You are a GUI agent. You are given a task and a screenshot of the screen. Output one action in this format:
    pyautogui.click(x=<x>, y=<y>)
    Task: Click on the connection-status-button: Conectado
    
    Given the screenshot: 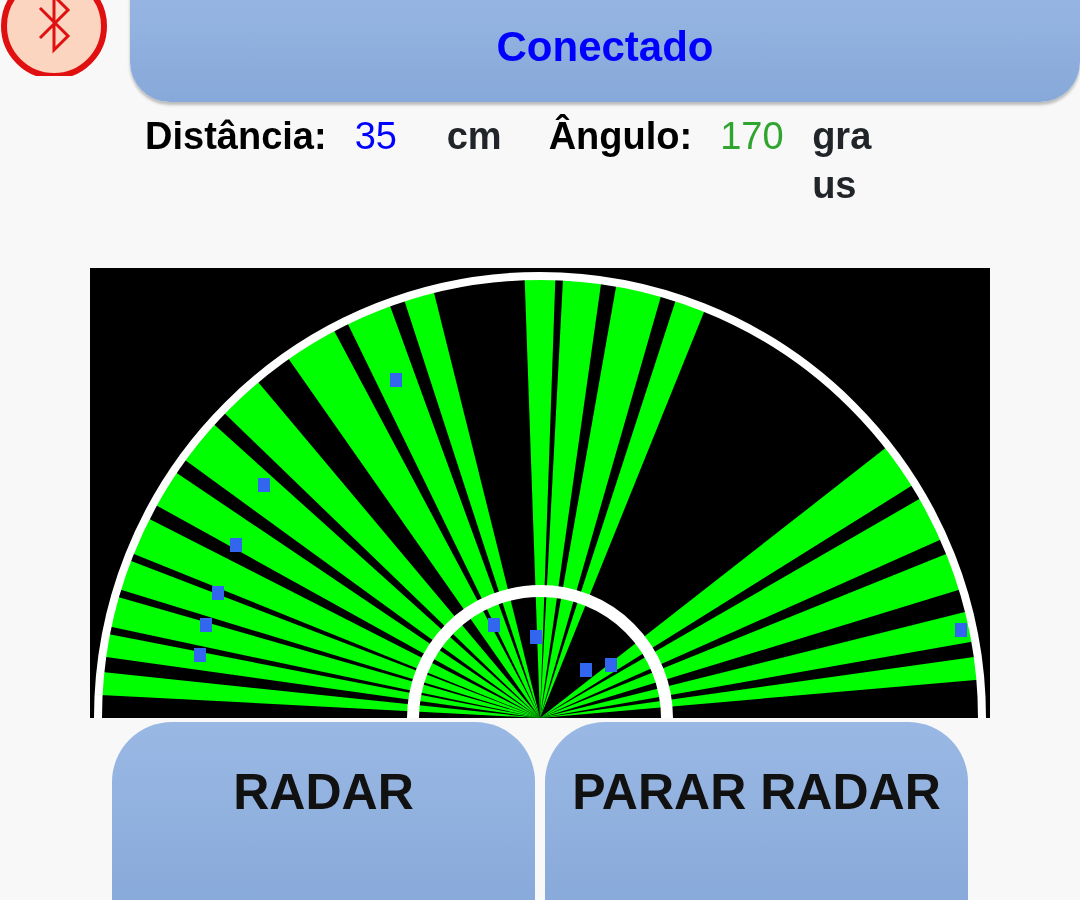 What is the action you would take?
    pyautogui.click(x=605, y=51)
    